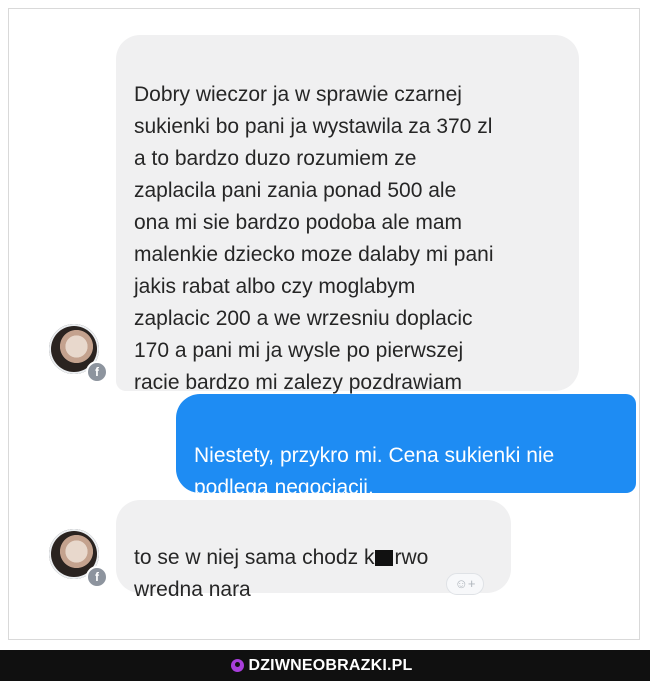 The height and width of the screenshot is (681, 650). I want to click on message-text-start: to se w niej sama chodz k, so click(254, 557).